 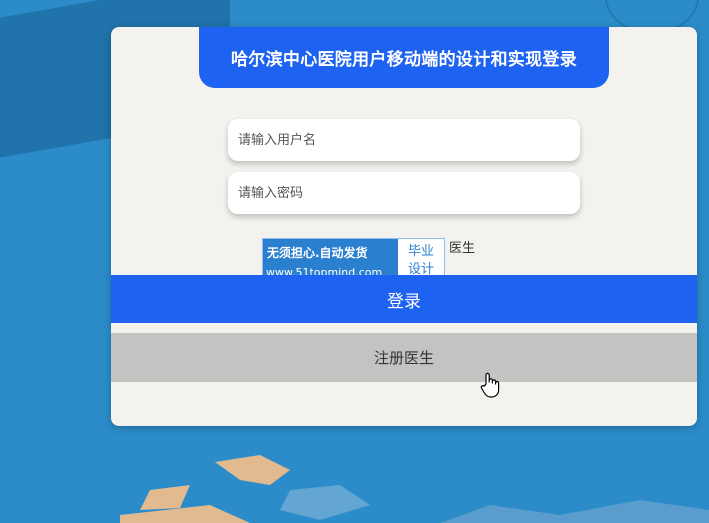 What do you see at coordinates (404, 140) in the screenshot?
I see `username-input` at bounding box center [404, 140].